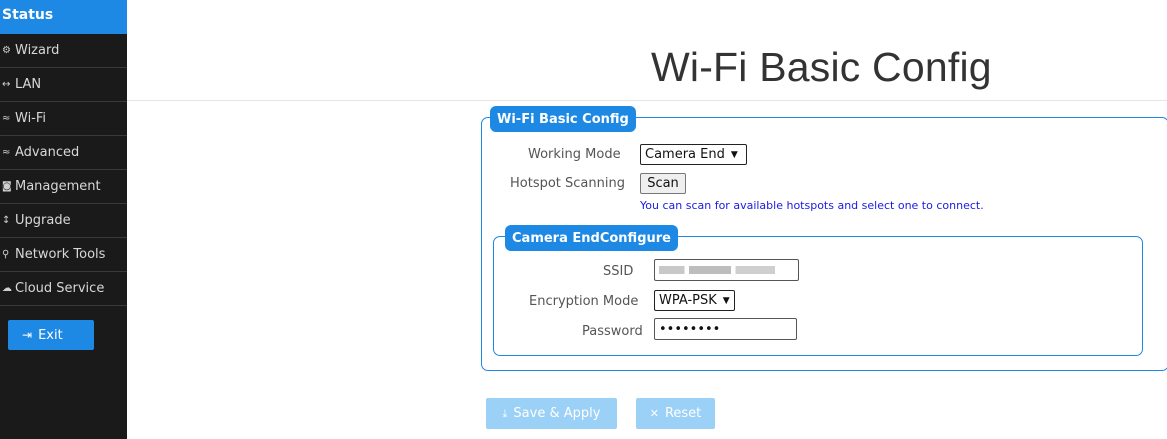 The image size is (1167, 439). What do you see at coordinates (43, 220) in the screenshot?
I see `sidebar-item-label: Upgrade` at bounding box center [43, 220].